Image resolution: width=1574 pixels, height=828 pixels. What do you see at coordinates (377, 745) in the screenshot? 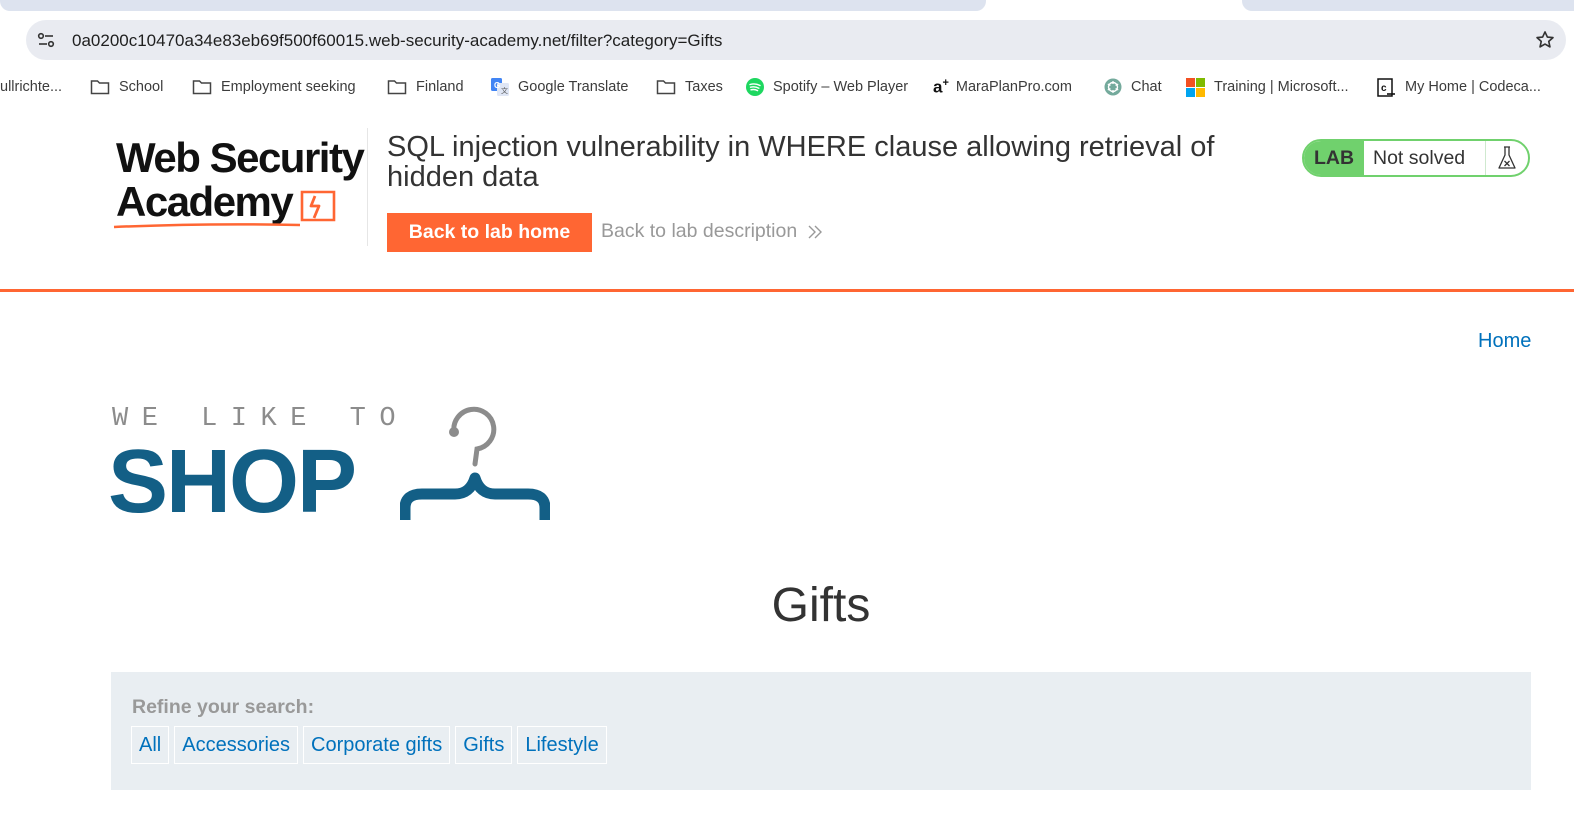
I see `category-filter-corporate-gifts: Corporate gifts` at bounding box center [377, 745].